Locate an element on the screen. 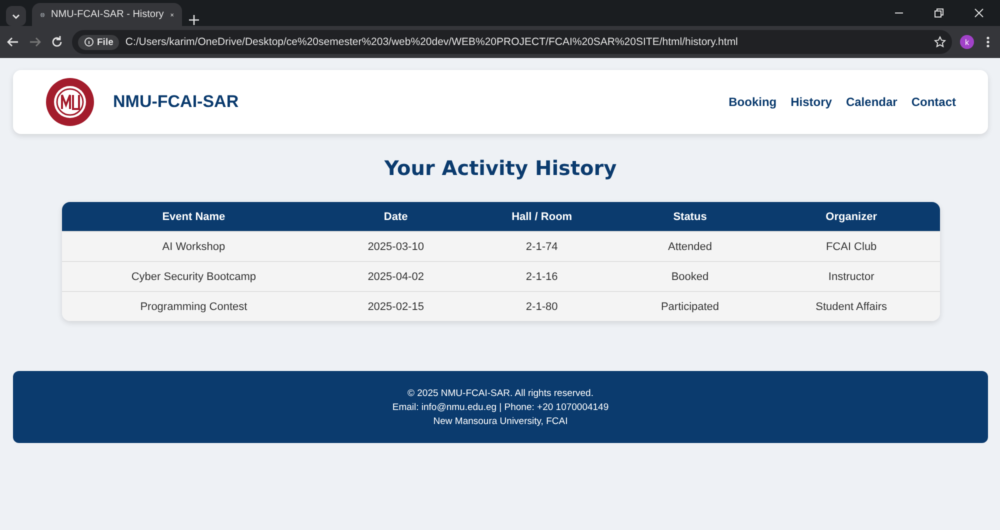 This screenshot has height=530, width=1000. file-badge: File is located at coordinates (99, 42).